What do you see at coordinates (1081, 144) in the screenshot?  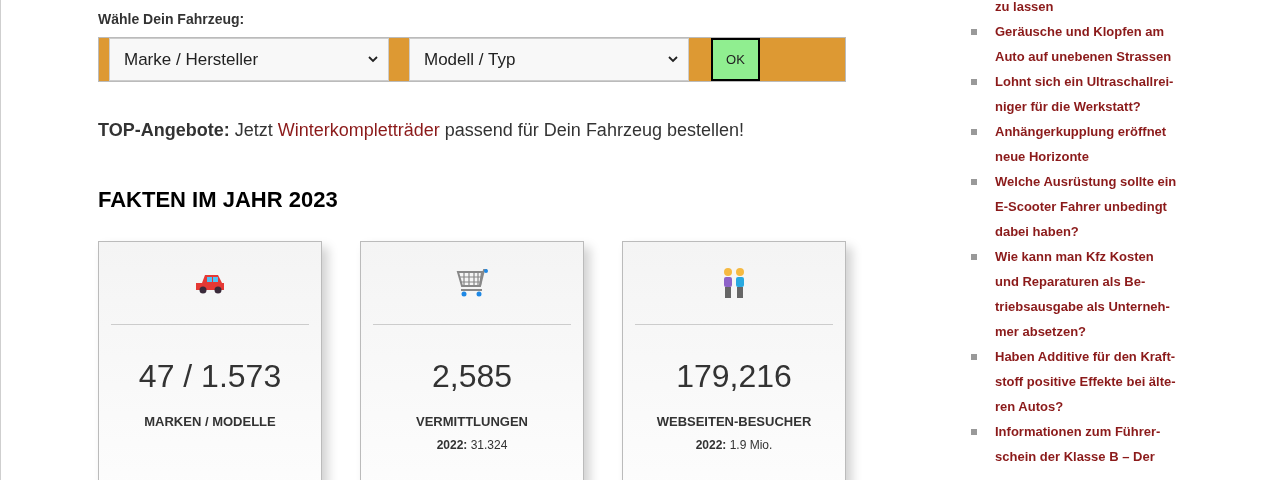 I see `article-link: Anhängerkupplung eröffnet neue Horizonte` at bounding box center [1081, 144].